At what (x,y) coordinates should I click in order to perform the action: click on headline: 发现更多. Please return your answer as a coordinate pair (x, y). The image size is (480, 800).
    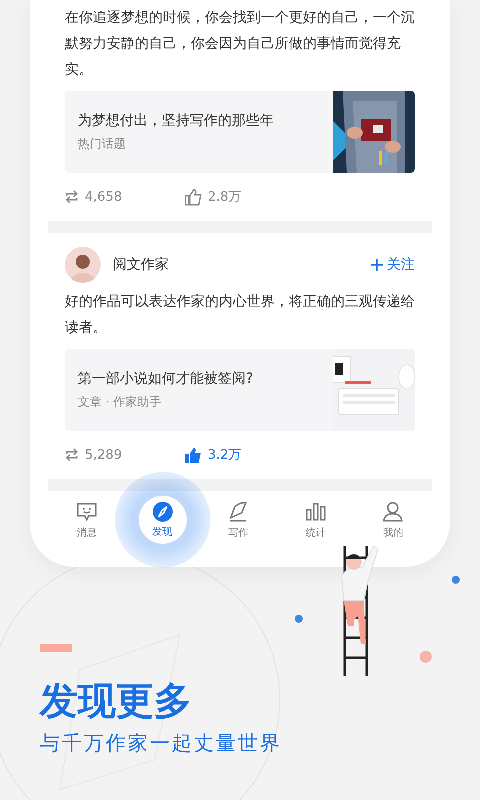
    Looking at the image, I should click on (116, 701).